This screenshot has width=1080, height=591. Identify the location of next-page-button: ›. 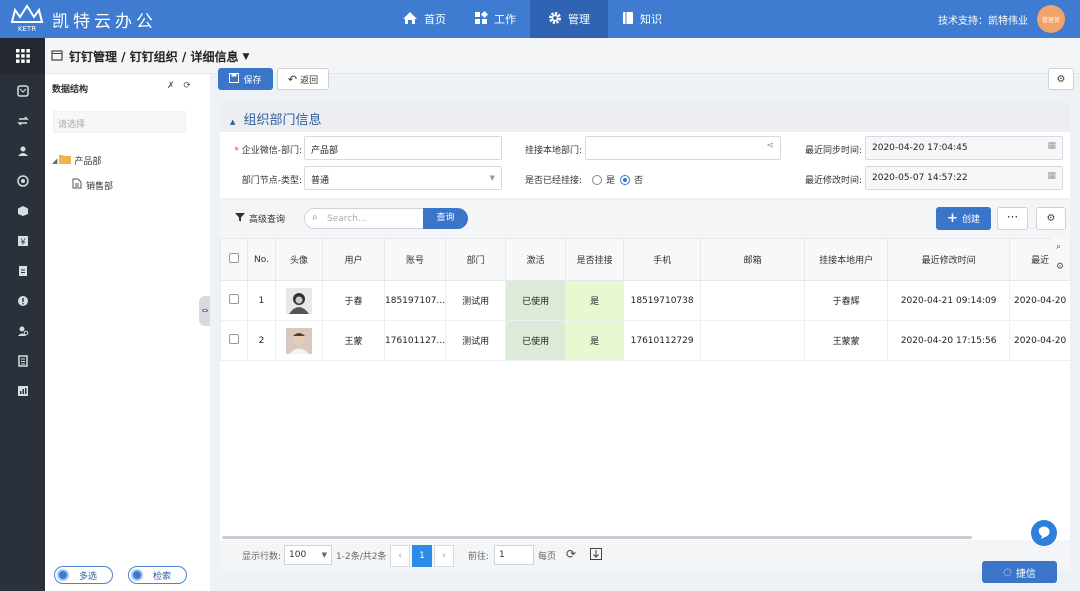
(444, 556).